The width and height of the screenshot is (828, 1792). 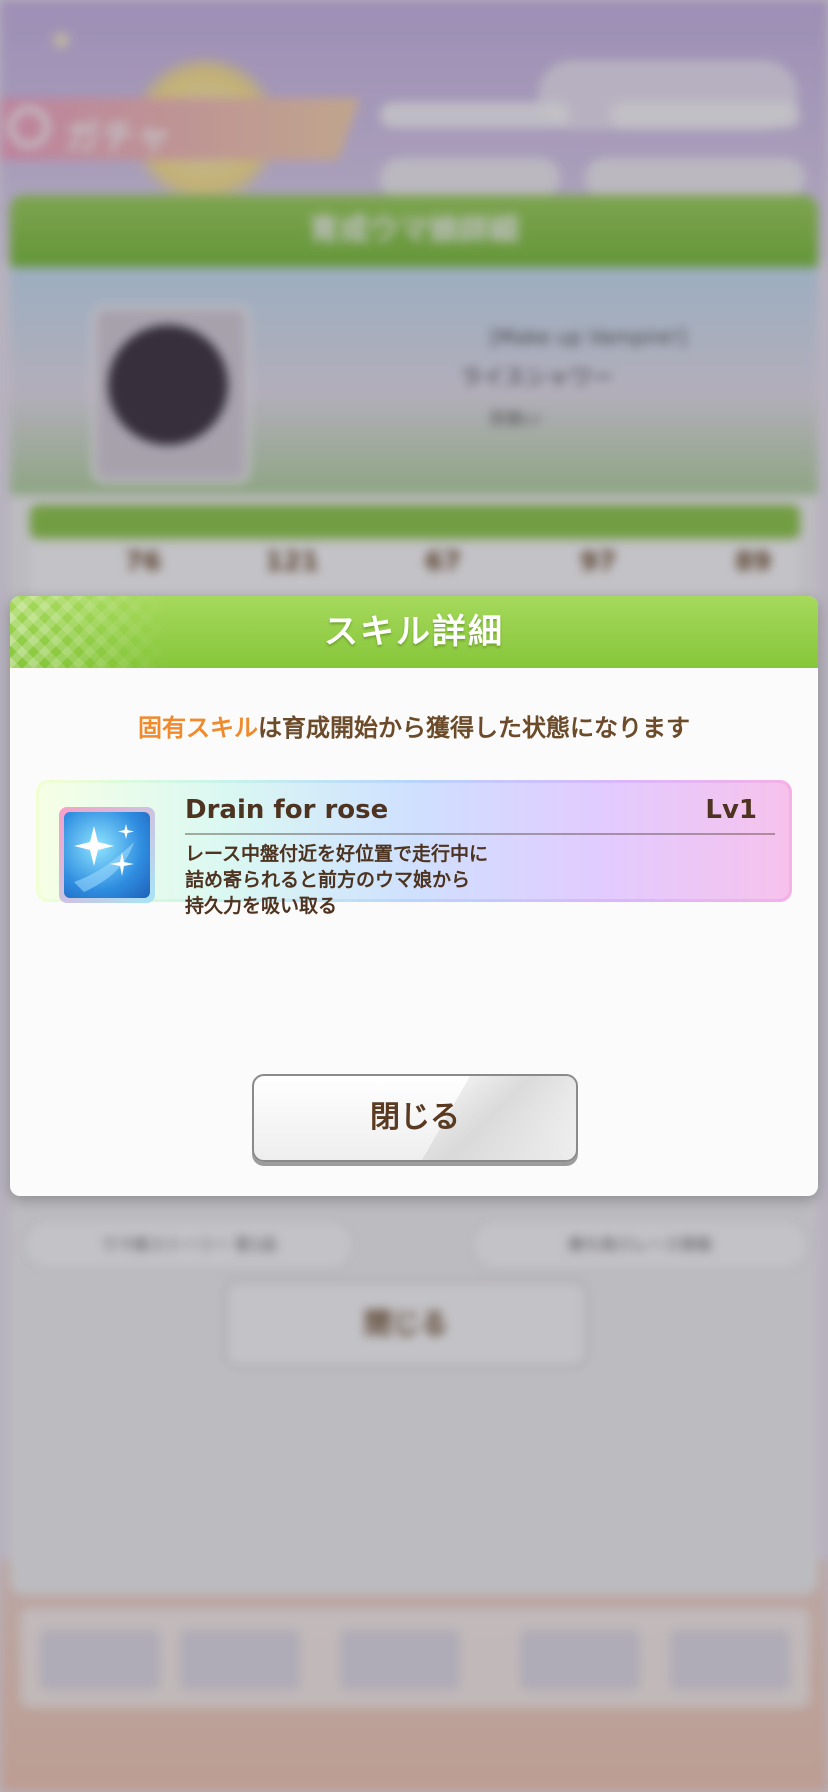 What do you see at coordinates (198, 728) in the screenshot?
I see `notice-highlight: 固有スキル` at bounding box center [198, 728].